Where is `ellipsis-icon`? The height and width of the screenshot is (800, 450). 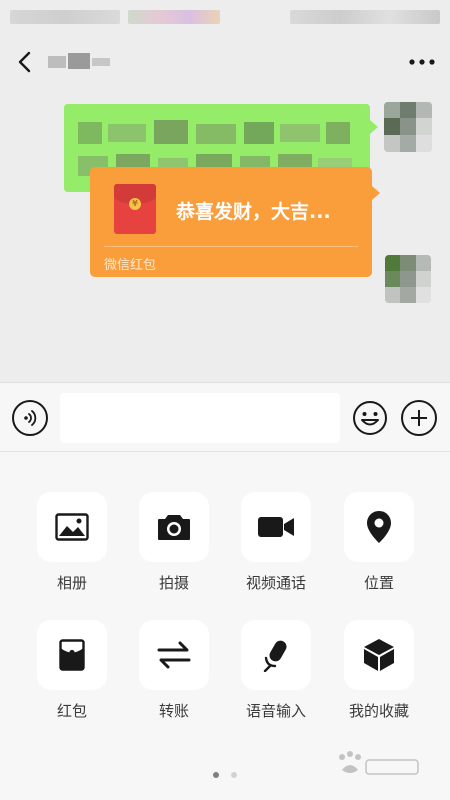 ellipsis-icon is located at coordinates (422, 62).